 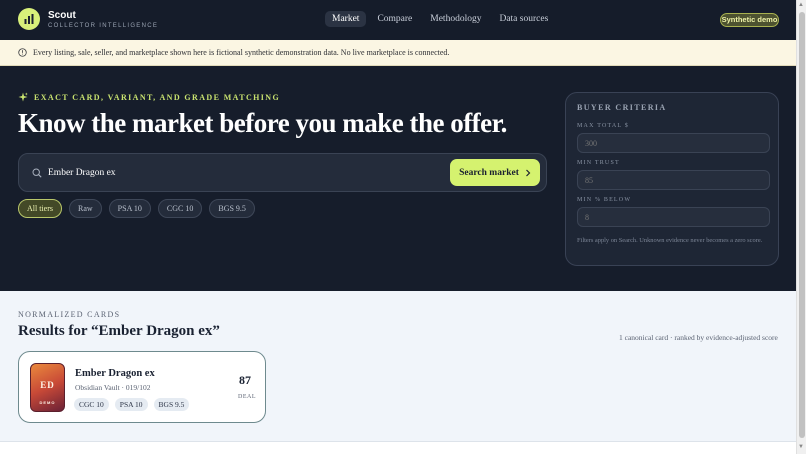 I want to click on results-title: Results for “Ember Dragon ex”, so click(x=119, y=331).